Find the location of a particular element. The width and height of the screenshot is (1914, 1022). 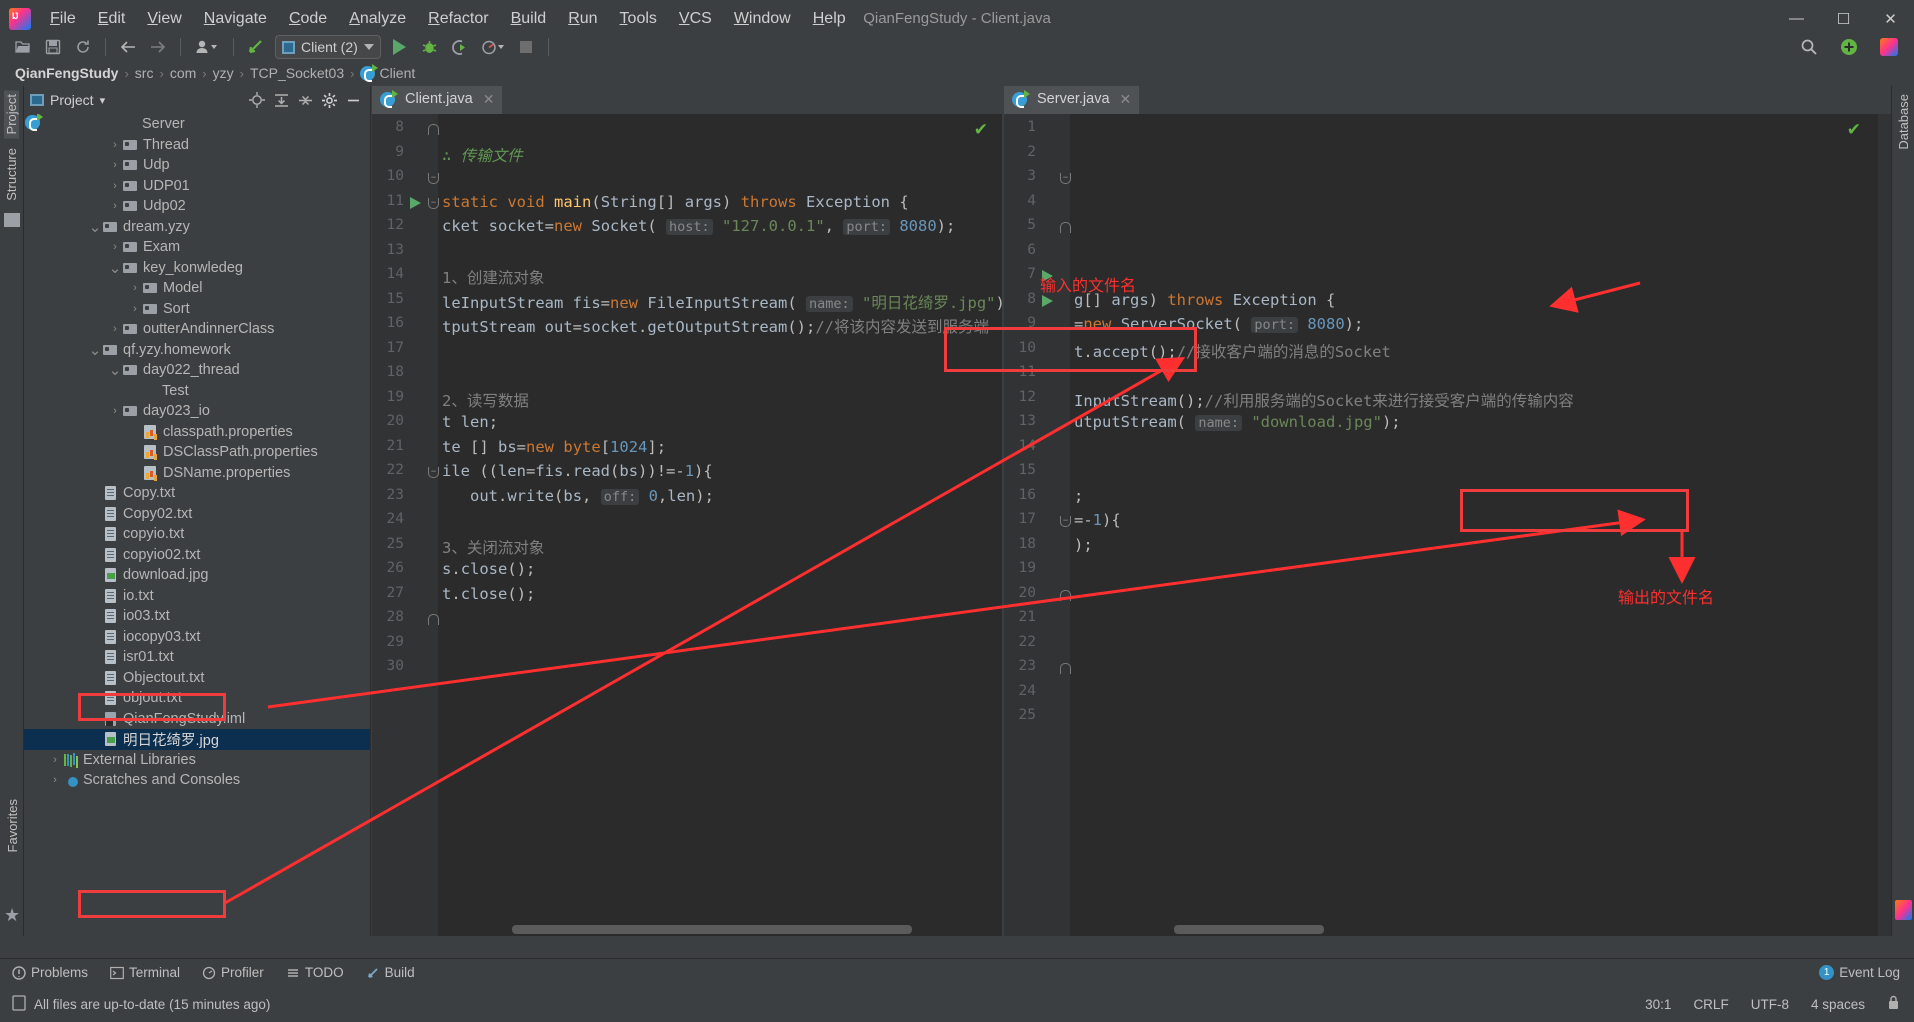

tree-item: › Sort is located at coordinates (197, 309).